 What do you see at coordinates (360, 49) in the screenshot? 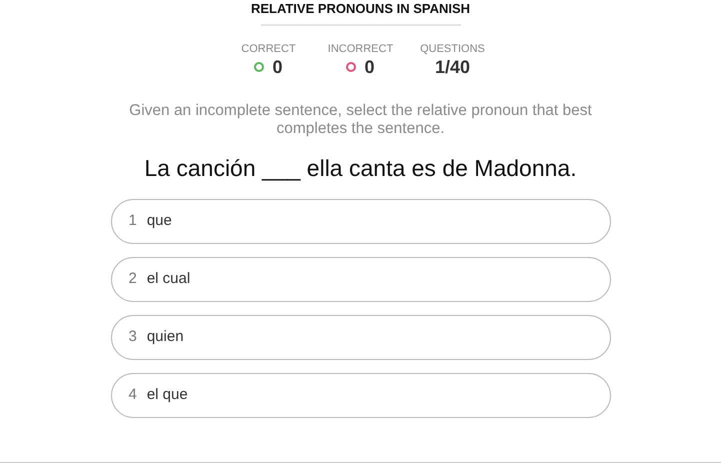
I see `stat-label: INCORRECT` at bounding box center [360, 49].